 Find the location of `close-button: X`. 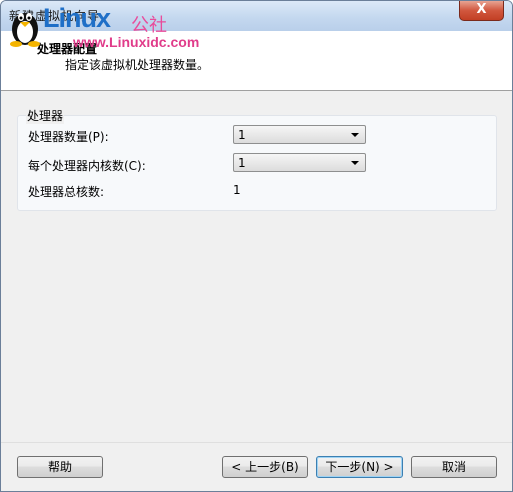

close-button: X is located at coordinates (481, 11).